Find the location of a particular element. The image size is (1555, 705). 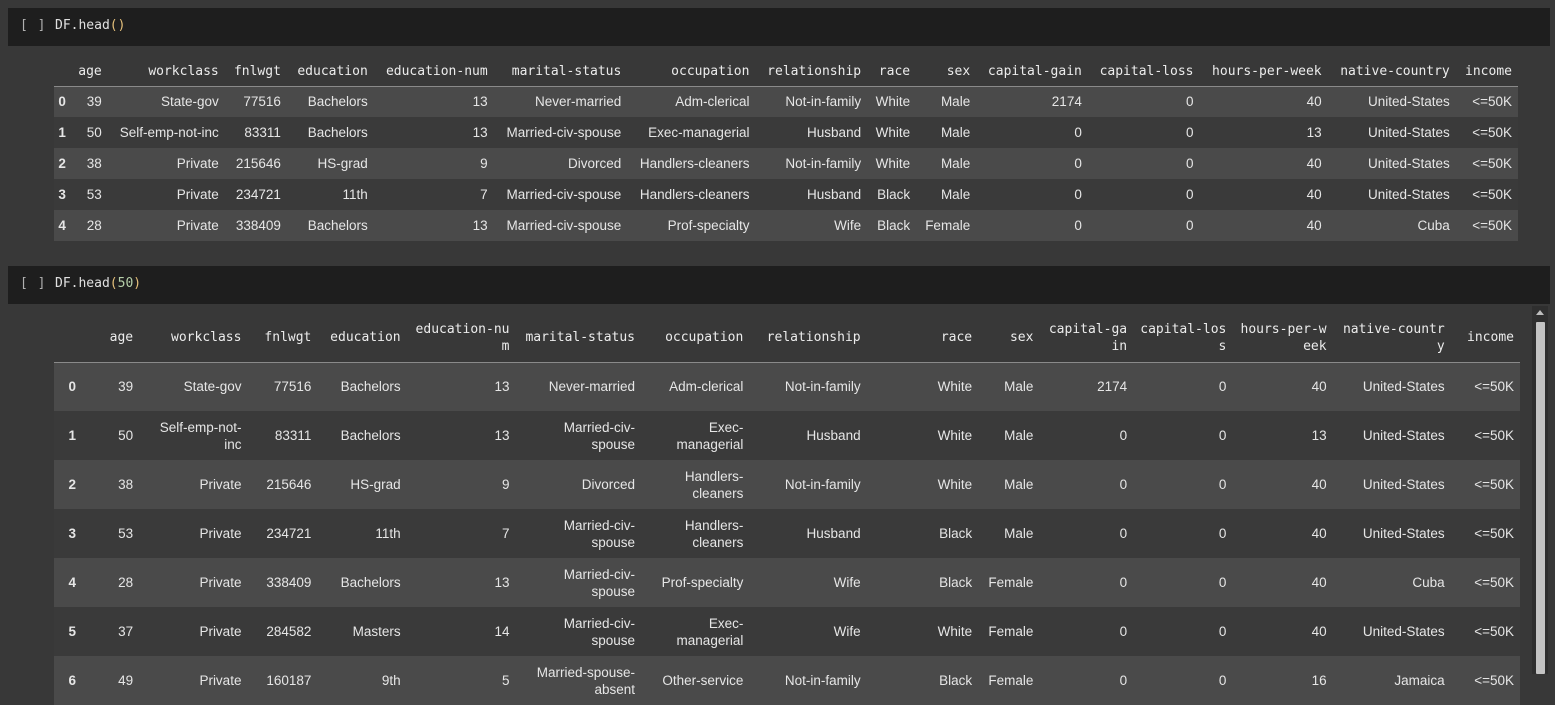

row-index: 2 is located at coordinates (62, 163).